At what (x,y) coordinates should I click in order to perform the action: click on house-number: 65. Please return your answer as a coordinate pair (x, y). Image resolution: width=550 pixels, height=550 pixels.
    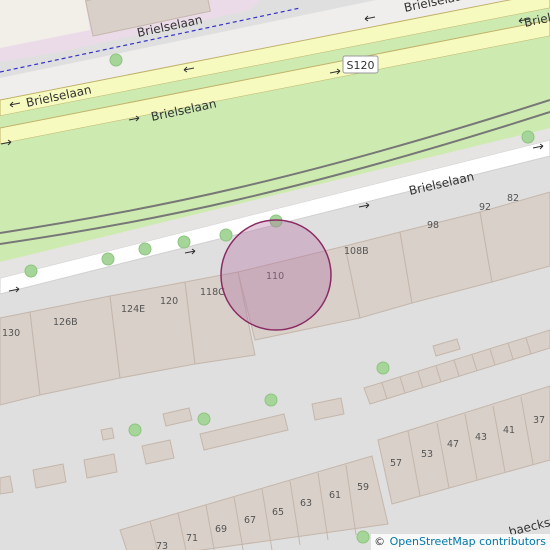
    Looking at the image, I should click on (278, 512).